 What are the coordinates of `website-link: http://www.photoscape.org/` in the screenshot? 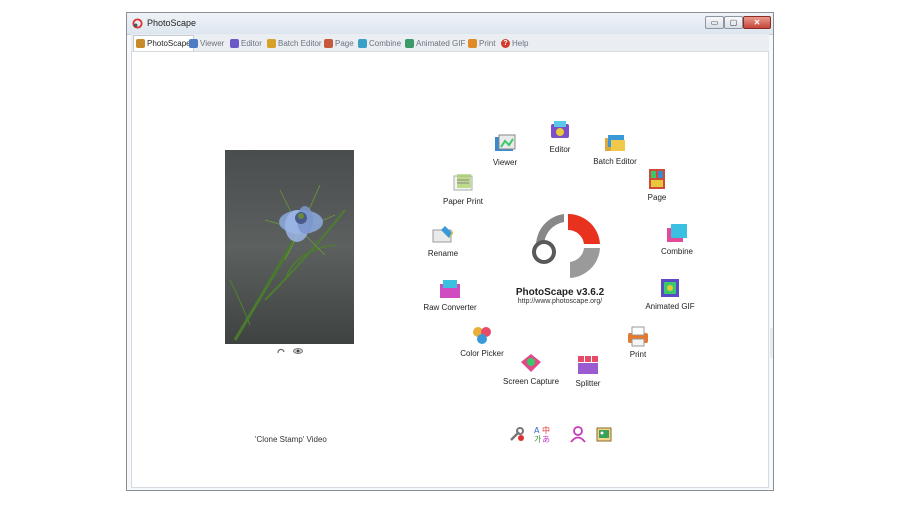 It's located at (560, 301).